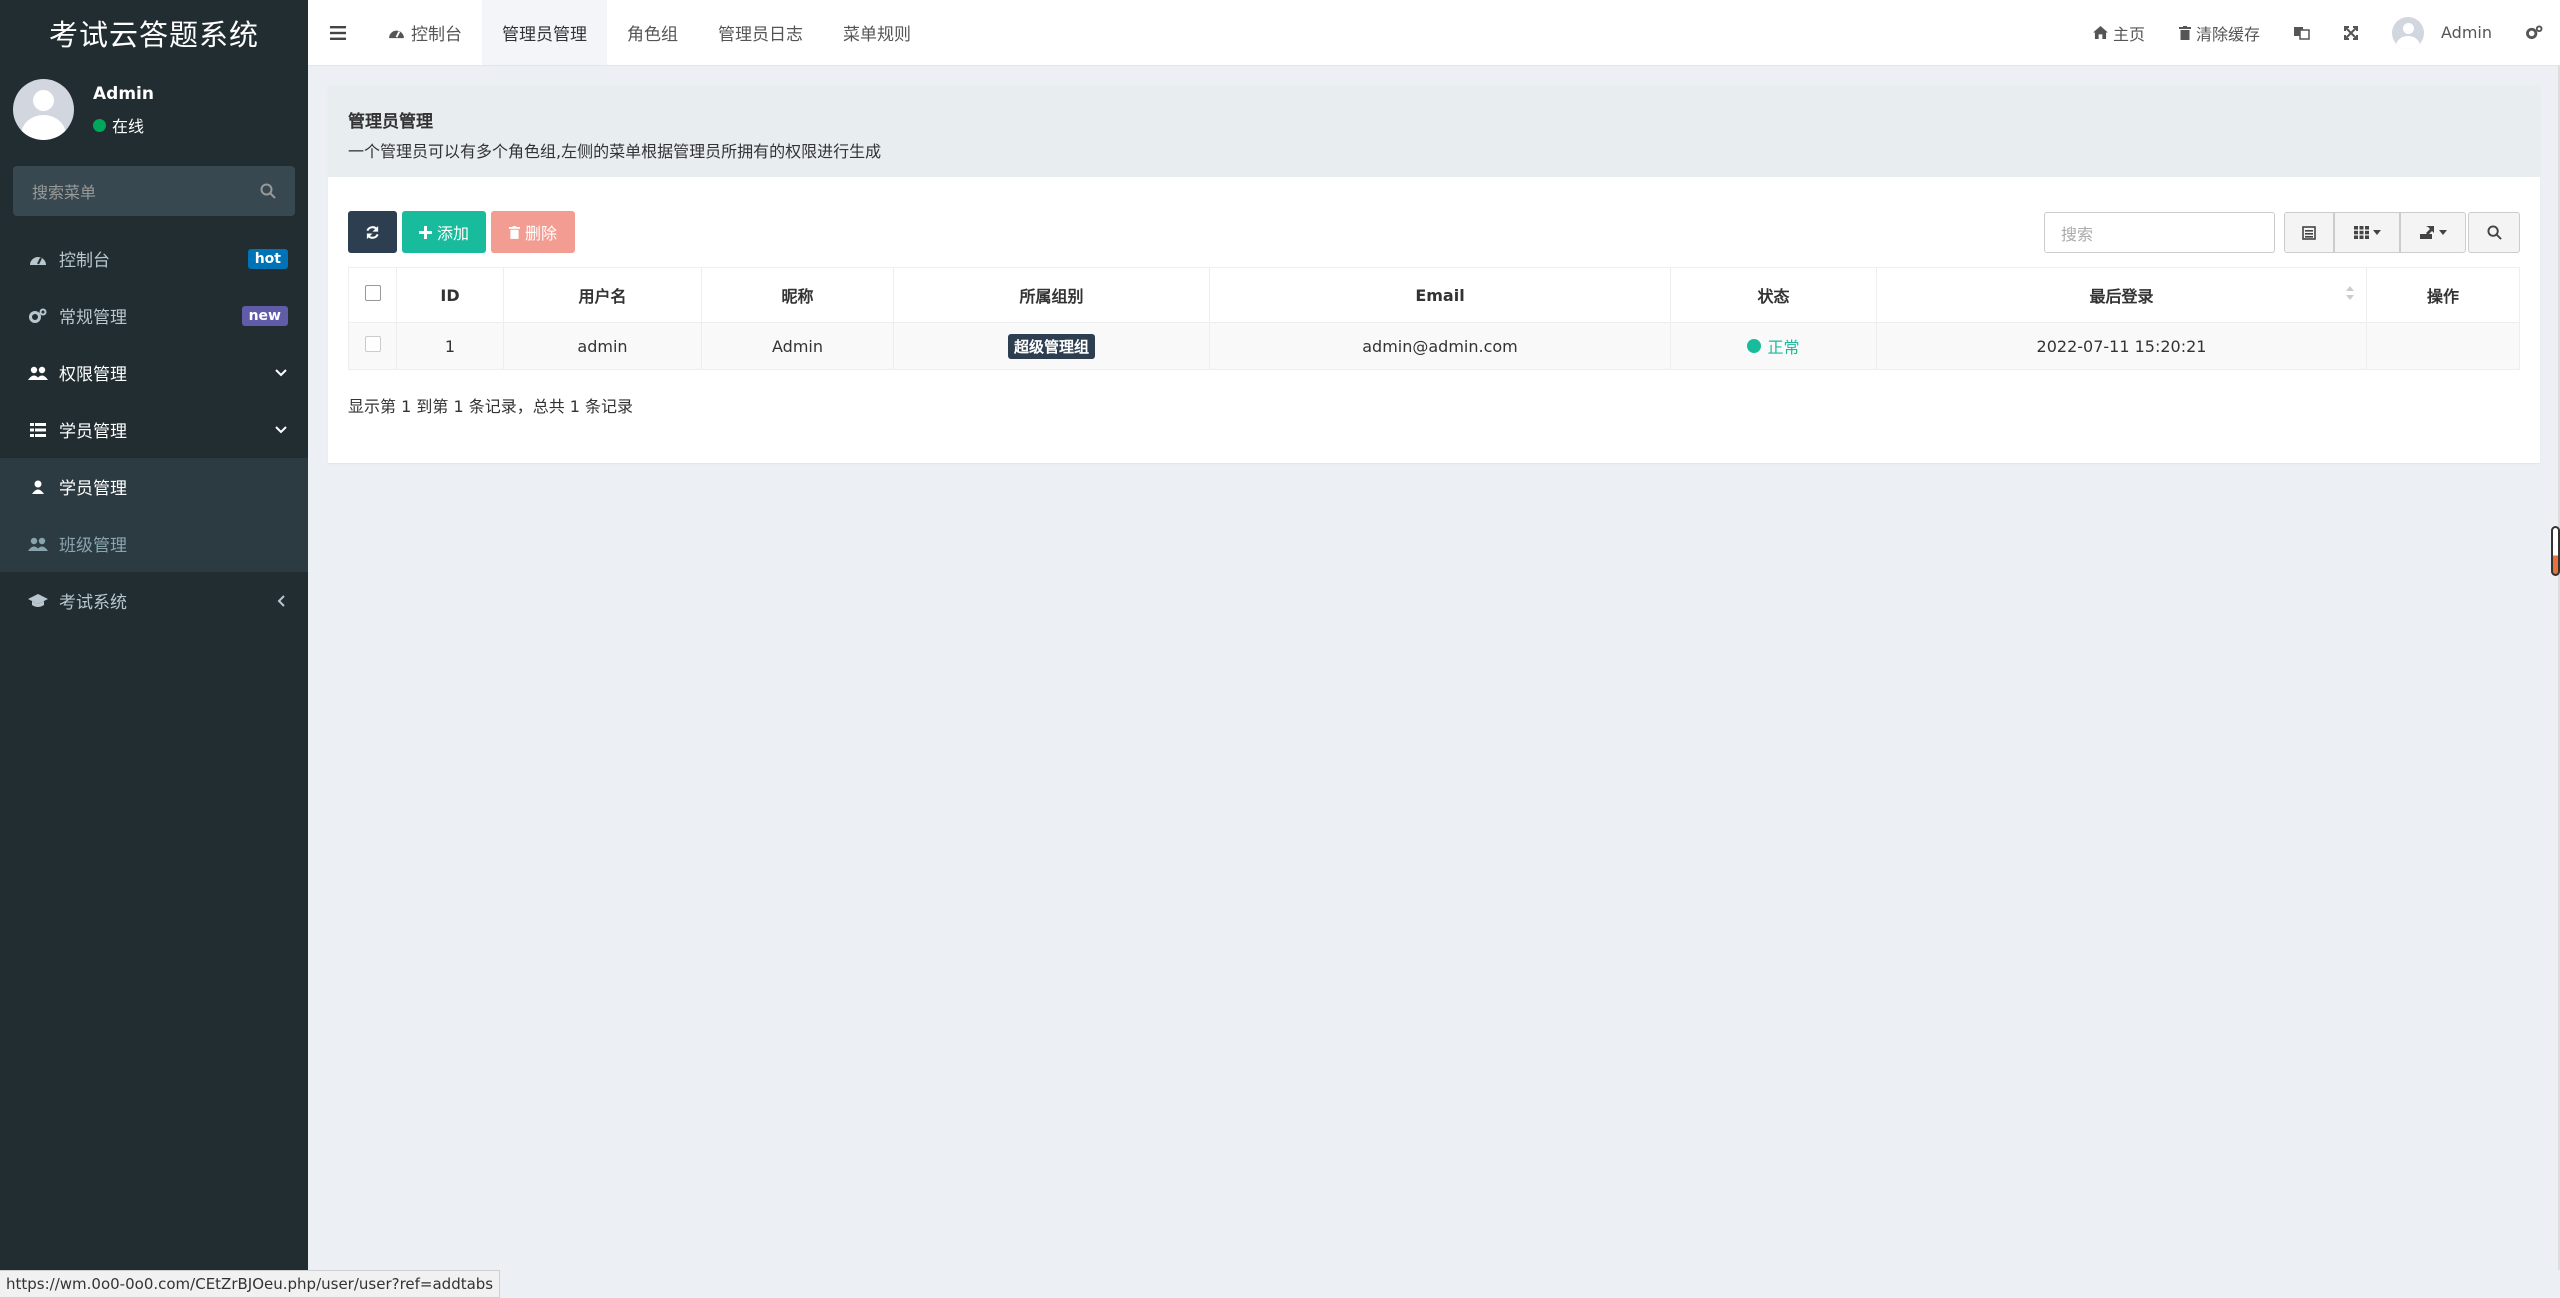 This screenshot has height=1298, width=2560. What do you see at coordinates (2159, 232) in the screenshot?
I see `table-search-input: 搜索` at bounding box center [2159, 232].